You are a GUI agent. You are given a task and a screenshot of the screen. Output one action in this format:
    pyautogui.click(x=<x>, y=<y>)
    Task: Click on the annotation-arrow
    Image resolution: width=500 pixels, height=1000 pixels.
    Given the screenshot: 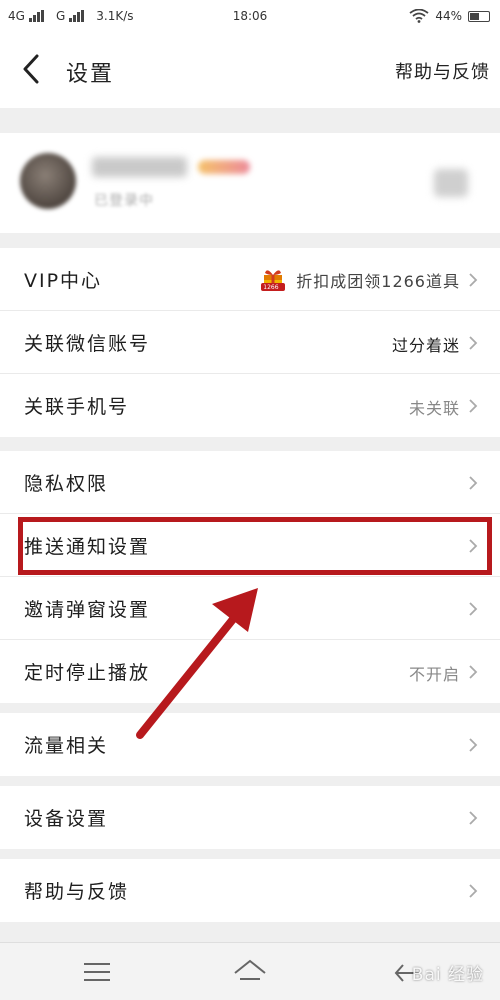 What is the action you would take?
    pyautogui.click(x=197, y=663)
    